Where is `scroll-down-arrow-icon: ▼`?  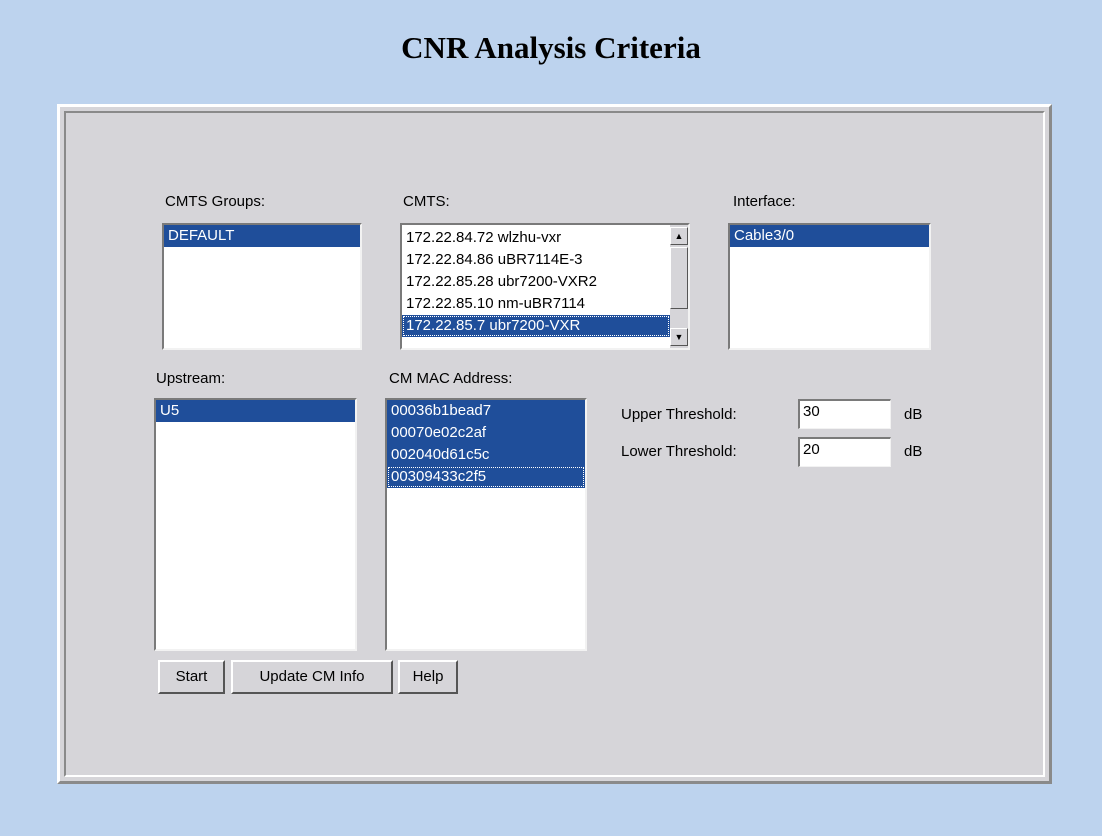
scroll-down-arrow-icon: ▼ is located at coordinates (679, 337).